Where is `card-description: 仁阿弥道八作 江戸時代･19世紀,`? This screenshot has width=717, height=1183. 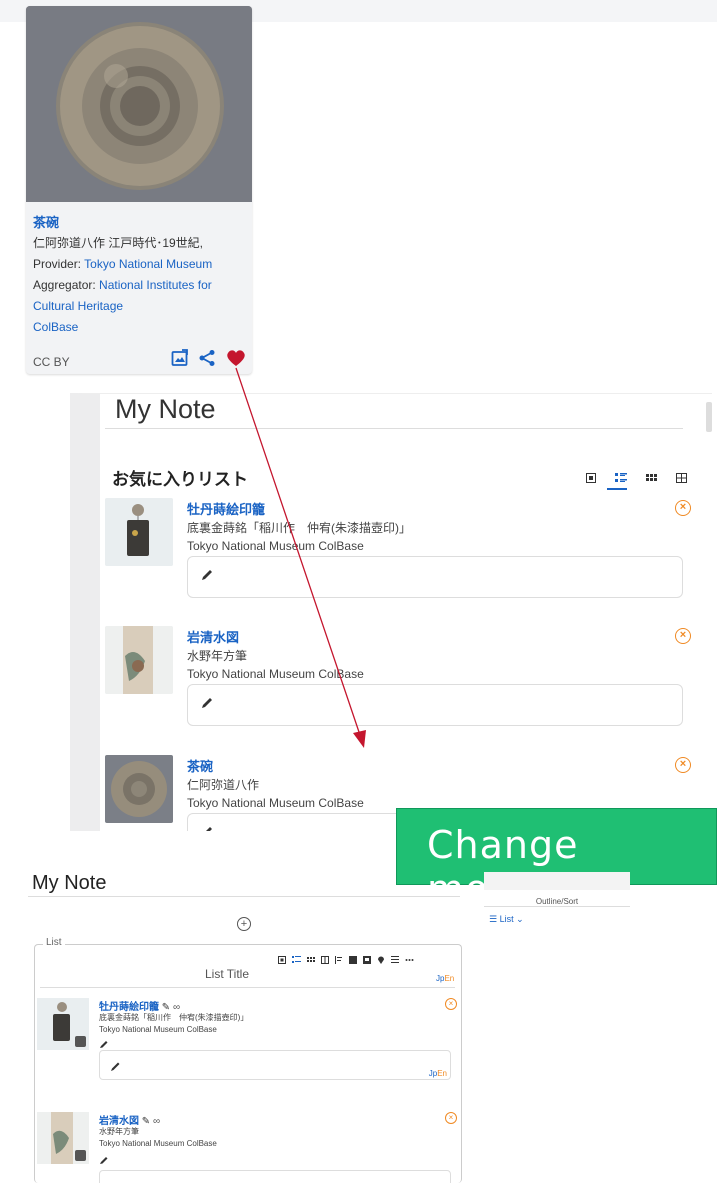
card-description: 仁阿弥道八作 江戸時代･19世紀, is located at coordinates (118, 243).